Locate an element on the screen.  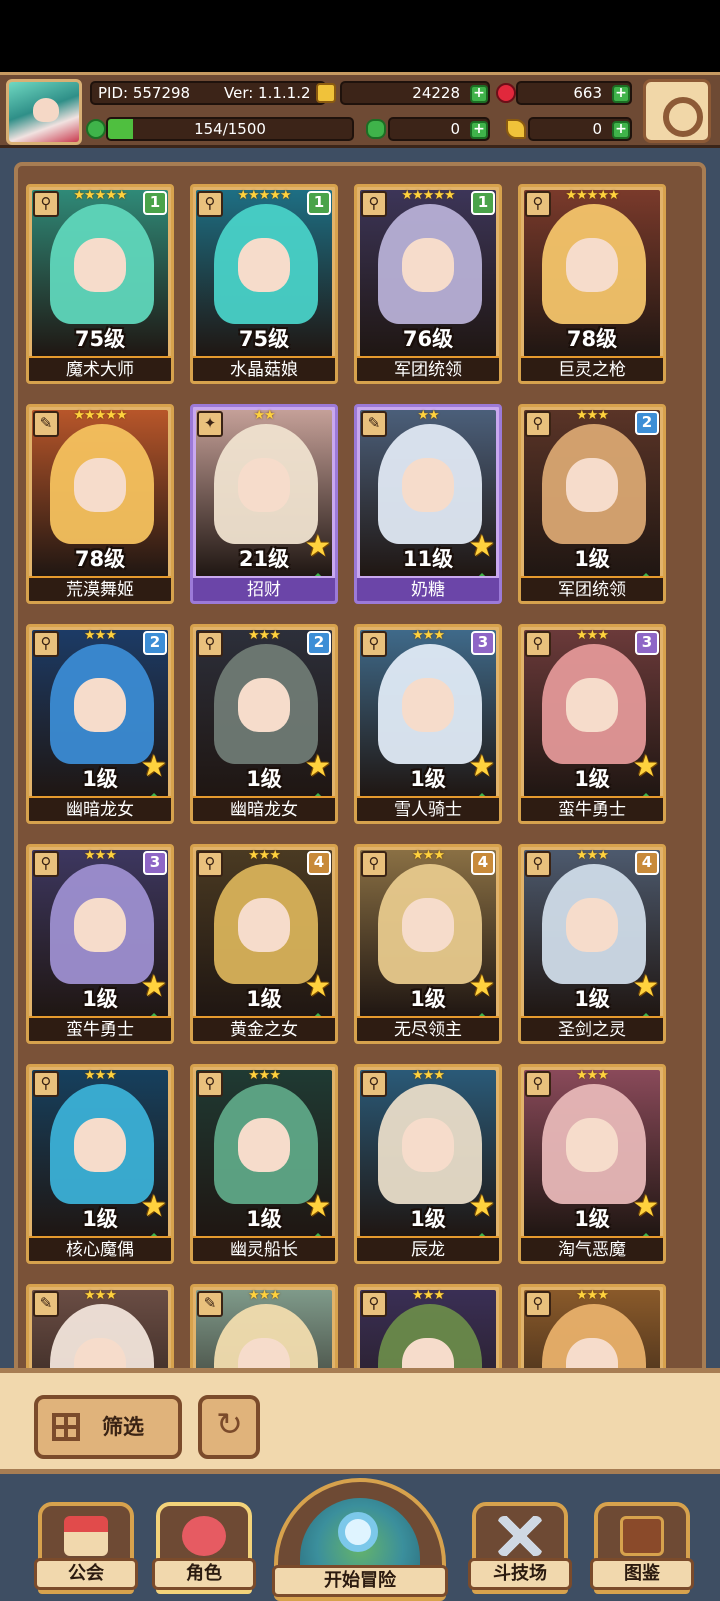
hero-card: ★★★ ⚲ 1级 ★ 淘气恶魔 is located at coordinates (592, 1164).